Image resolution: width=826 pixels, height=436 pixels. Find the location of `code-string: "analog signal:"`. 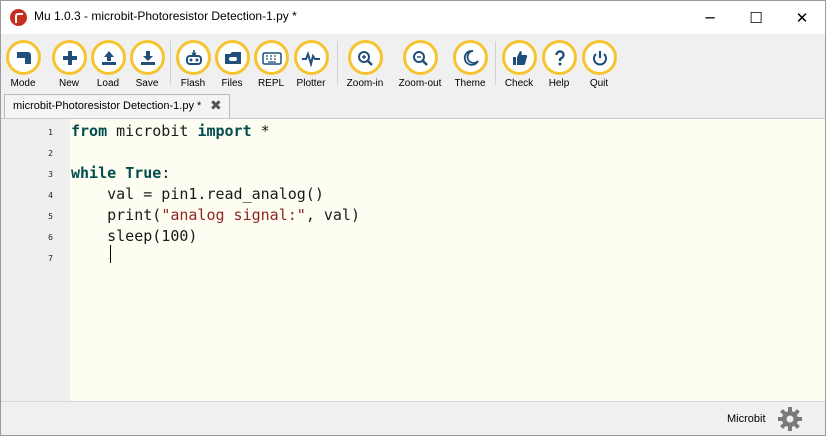

code-string: "analog signal:" is located at coordinates (233, 215).